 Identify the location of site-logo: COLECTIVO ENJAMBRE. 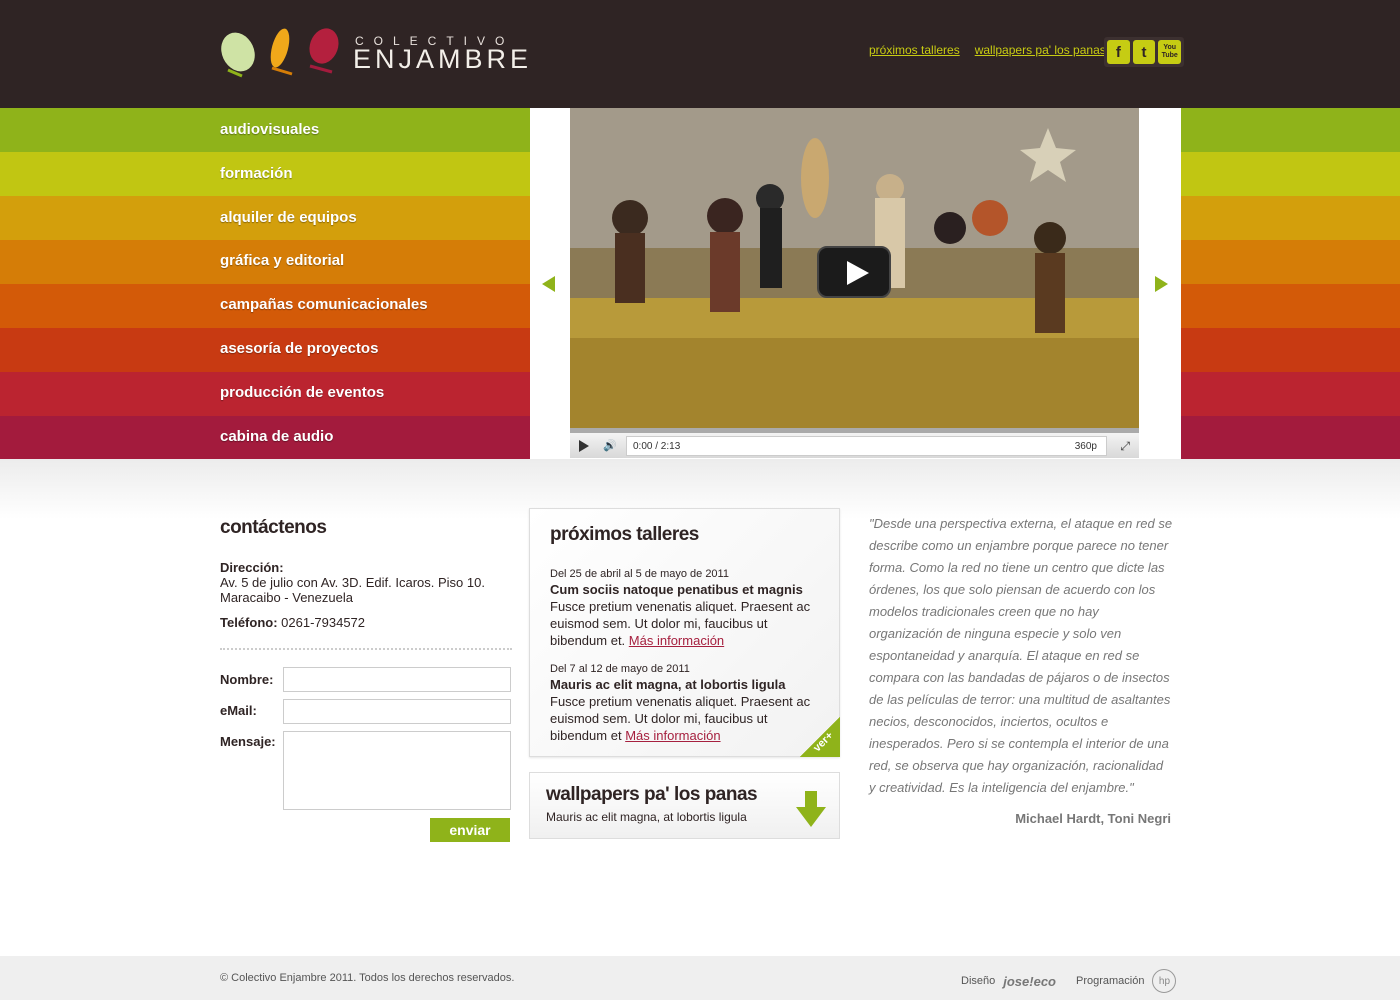
(374, 53).